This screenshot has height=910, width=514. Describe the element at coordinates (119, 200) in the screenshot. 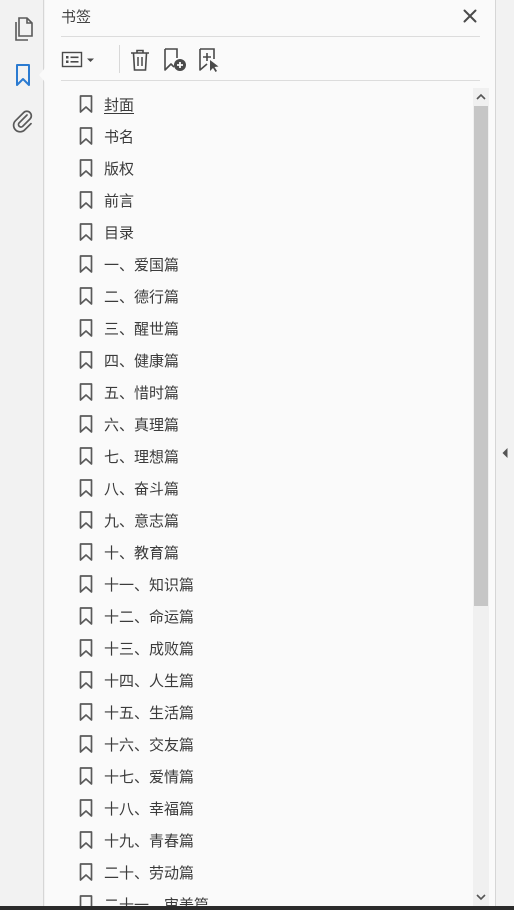

I see `bookmark-label: 前言` at that location.